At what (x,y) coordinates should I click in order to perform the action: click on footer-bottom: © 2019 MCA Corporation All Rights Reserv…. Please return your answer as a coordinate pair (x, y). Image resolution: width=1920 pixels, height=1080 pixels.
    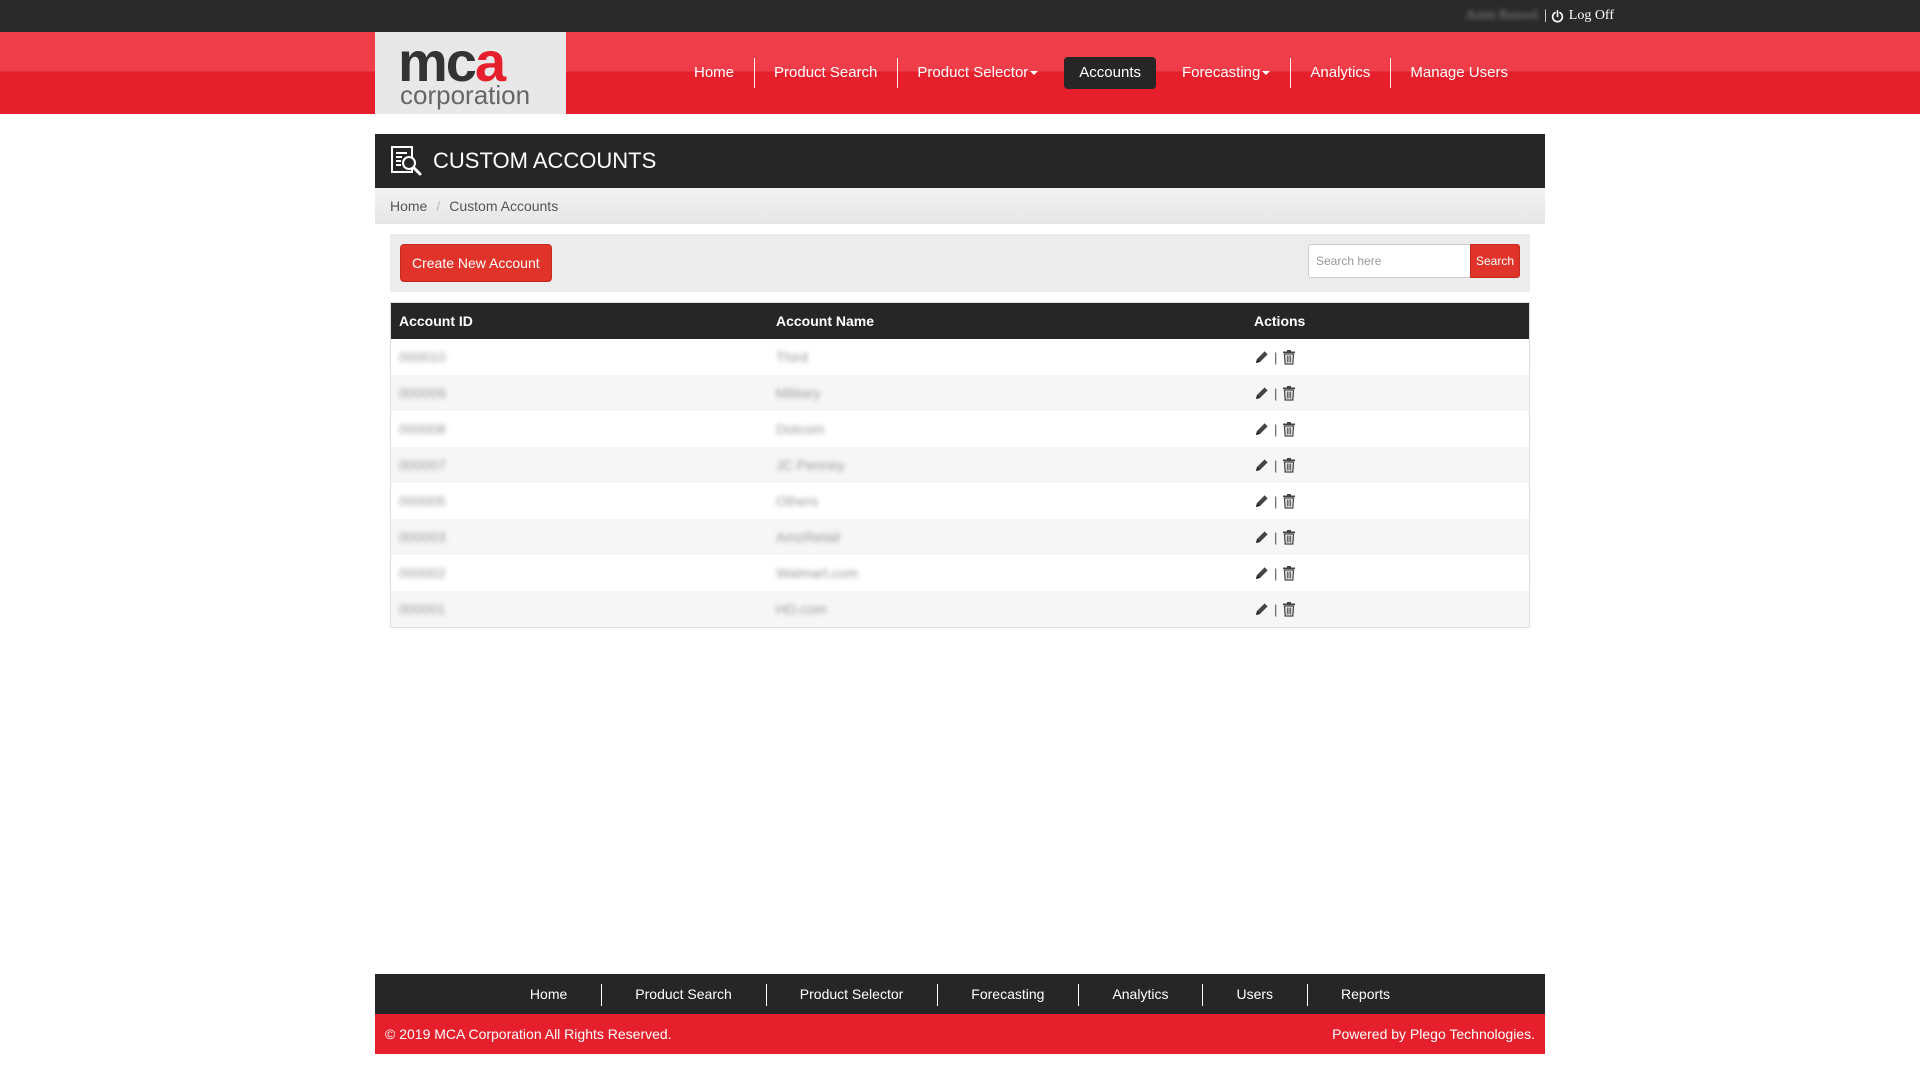
    Looking at the image, I should click on (960, 1034).